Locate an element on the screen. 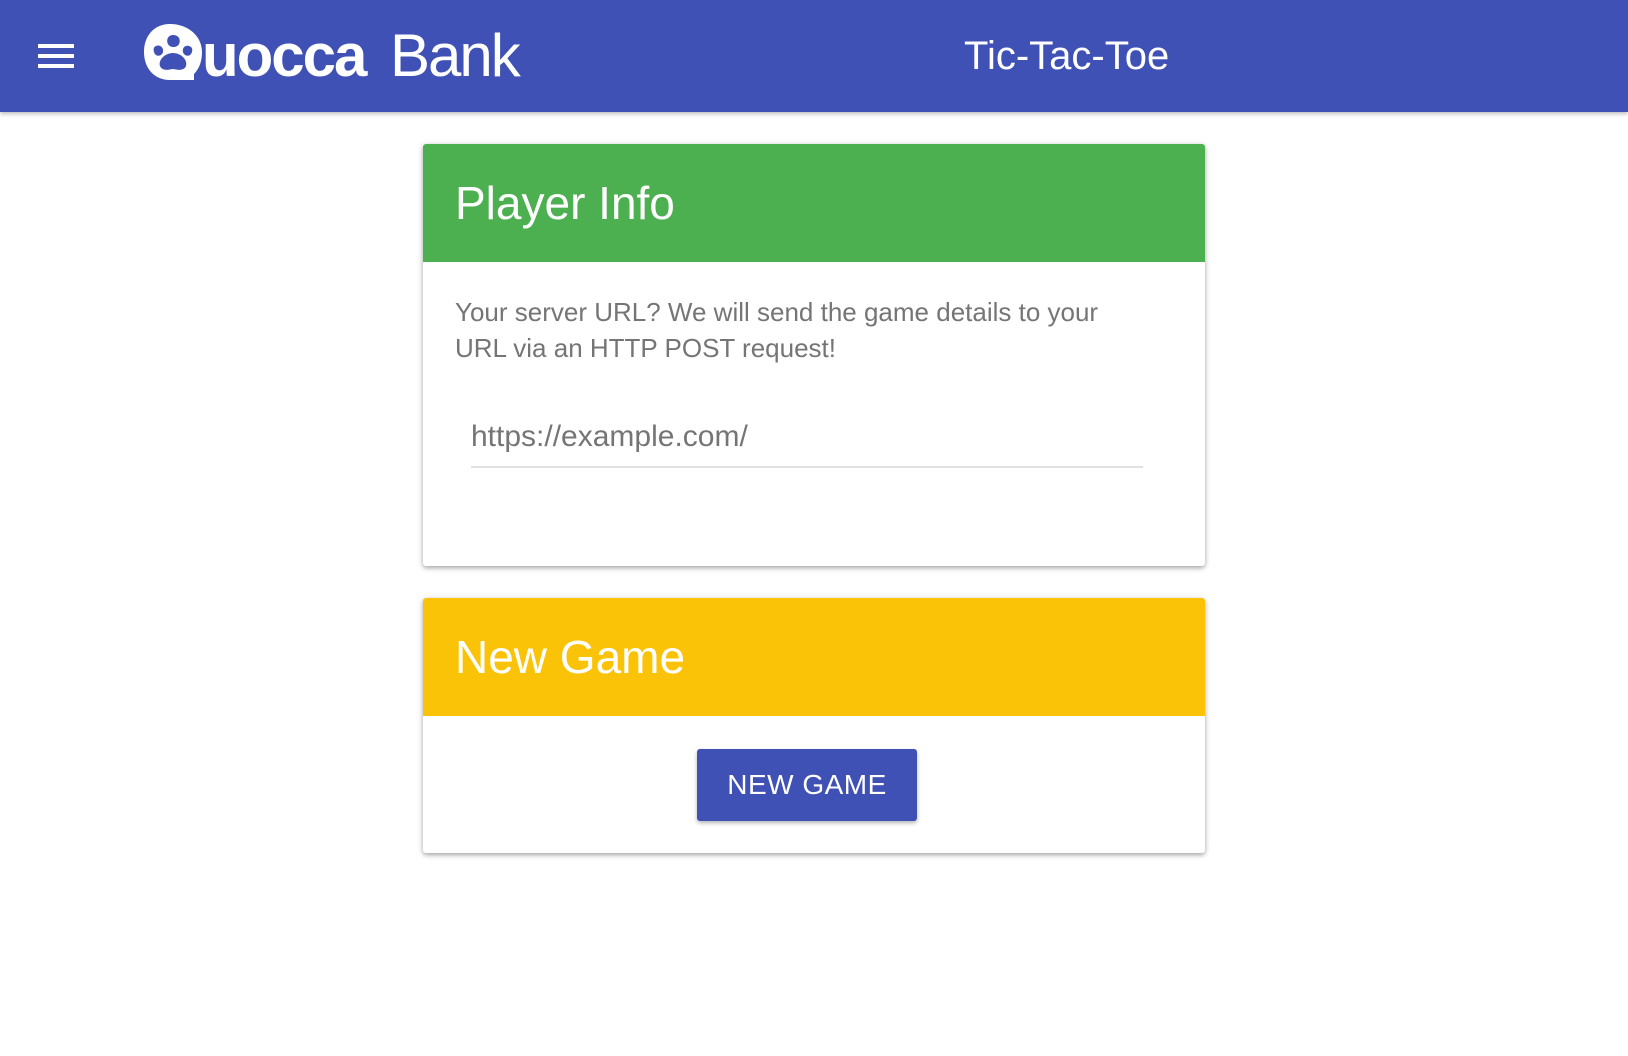 This screenshot has height=1056, width=1628. server-url-input is located at coordinates (807, 443).